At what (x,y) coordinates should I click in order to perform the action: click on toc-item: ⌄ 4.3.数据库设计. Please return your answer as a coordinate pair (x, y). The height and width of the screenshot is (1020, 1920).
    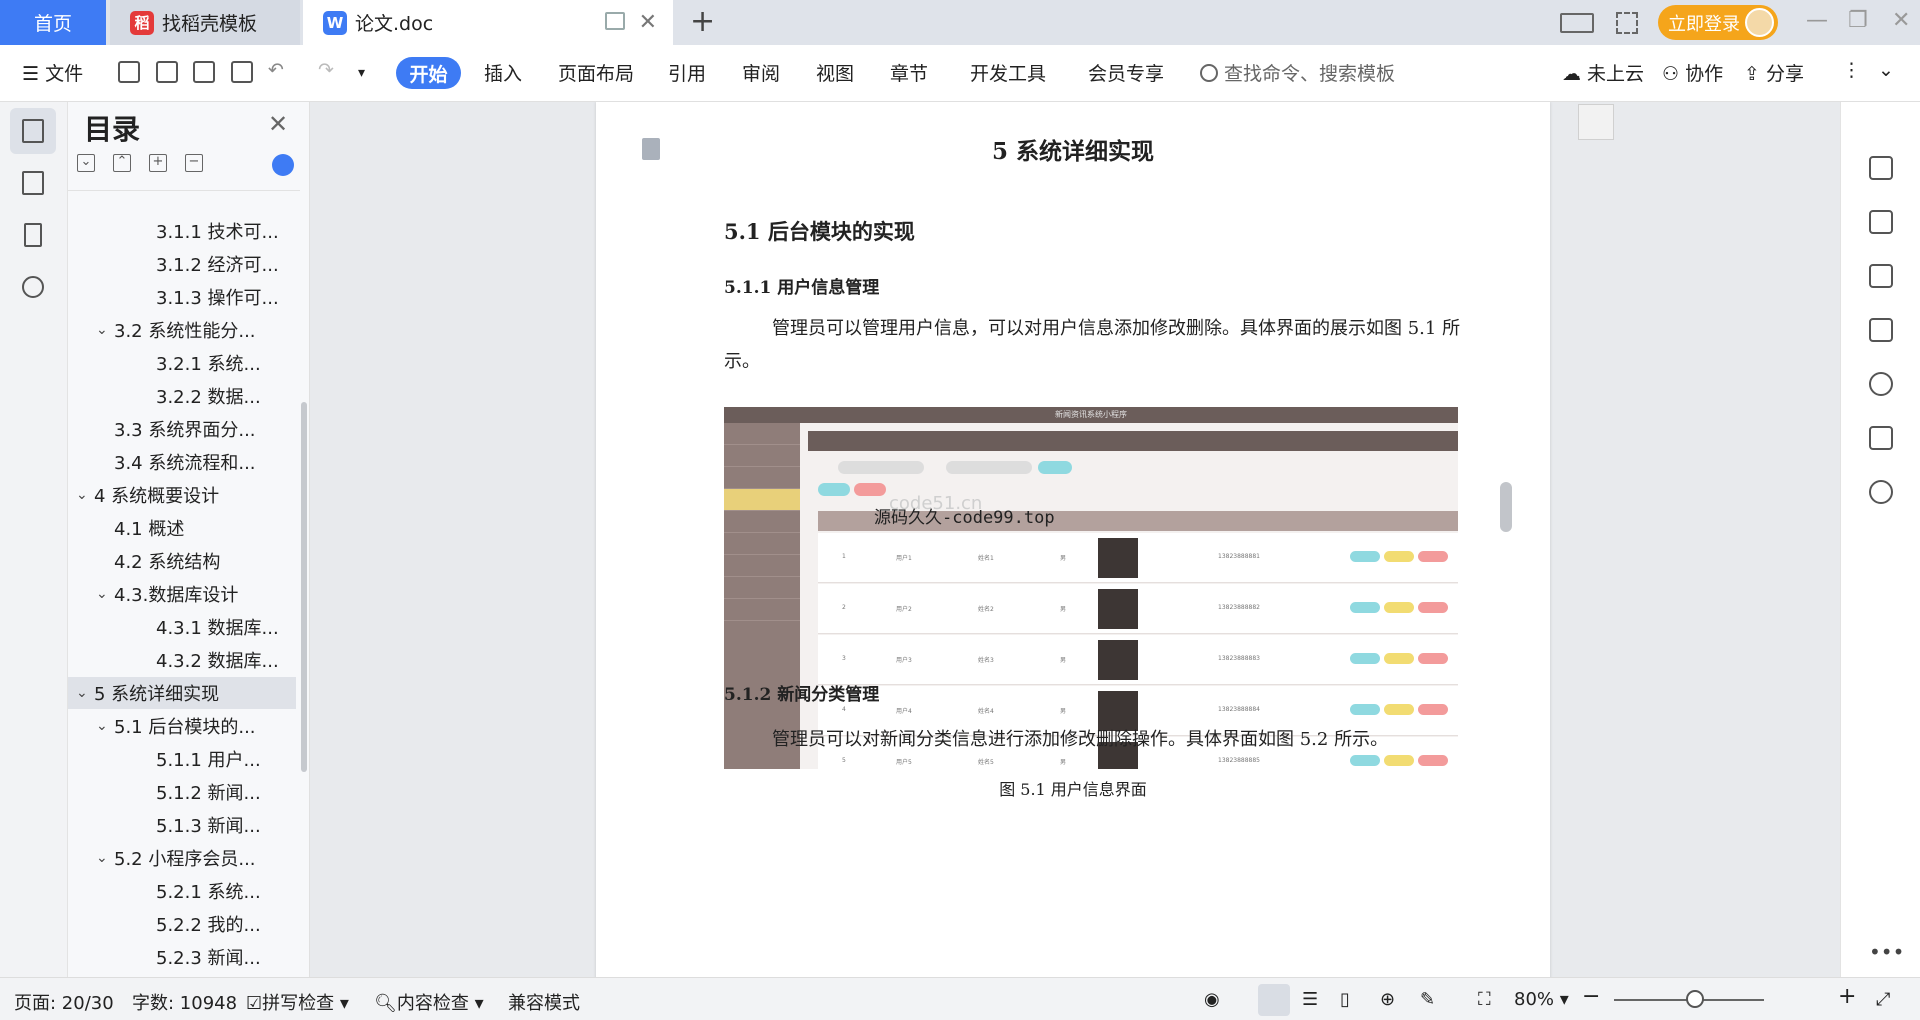
    Looking at the image, I should click on (182, 594).